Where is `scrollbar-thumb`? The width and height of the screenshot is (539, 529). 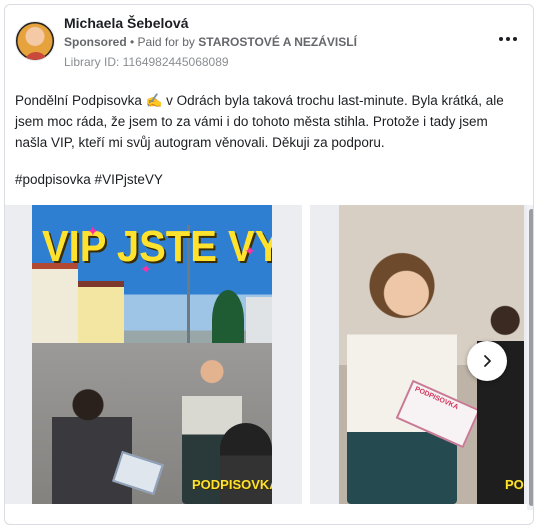
scrollbar-thumb is located at coordinates (531, 357).